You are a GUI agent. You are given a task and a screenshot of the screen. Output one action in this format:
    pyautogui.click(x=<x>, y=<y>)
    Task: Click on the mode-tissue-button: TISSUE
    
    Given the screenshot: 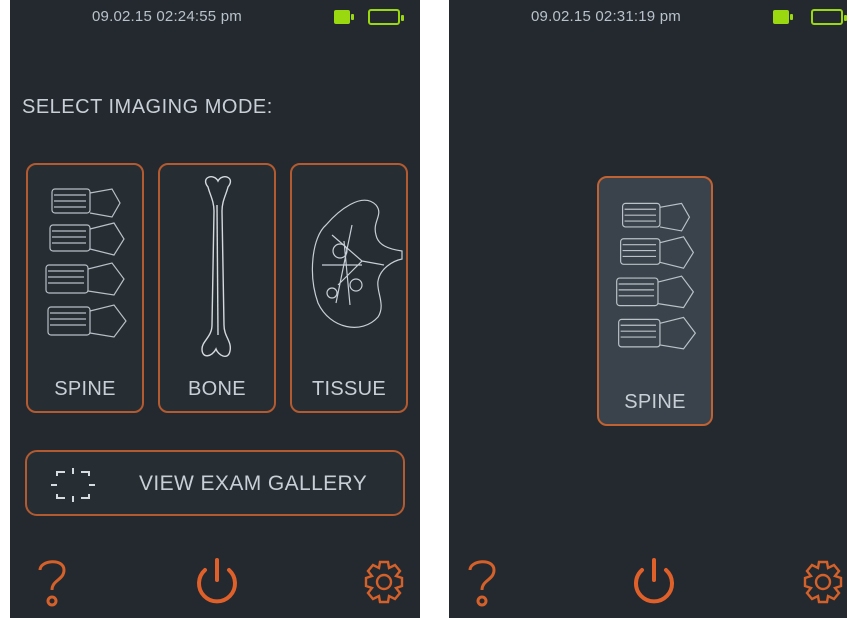 What is the action you would take?
    pyautogui.click(x=349, y=288)
    